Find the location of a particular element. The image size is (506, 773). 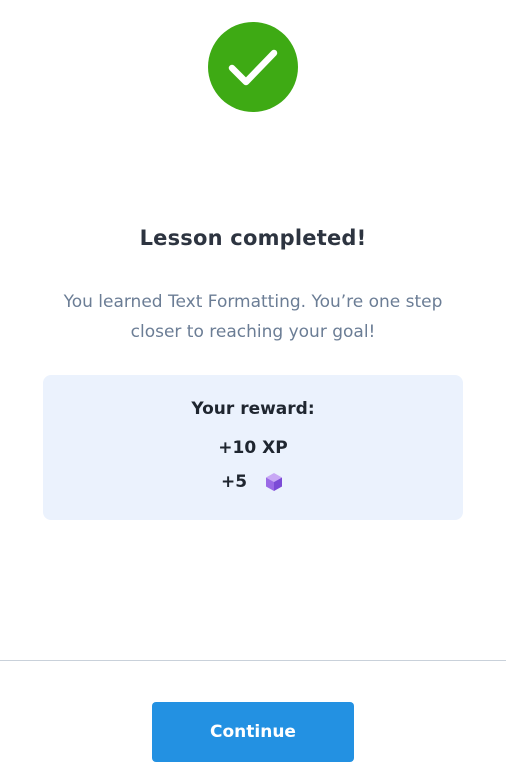

reward-xp: +10 XP is located at coordinates (253, 448).